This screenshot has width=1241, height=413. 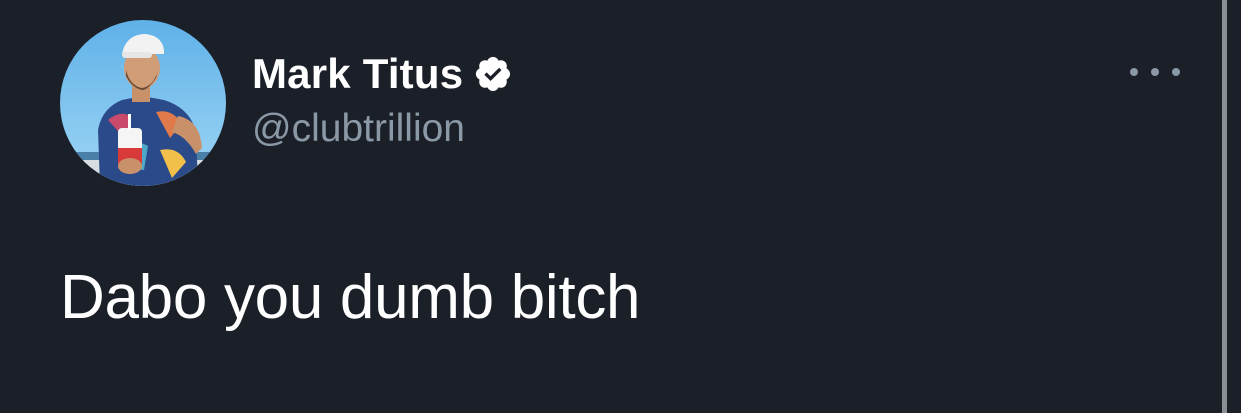 What do you see at coordinates (350, 297) in the screenshot?
I see `tweet-text: Dabo you dumb bitch` at bounding box center [350, 297].